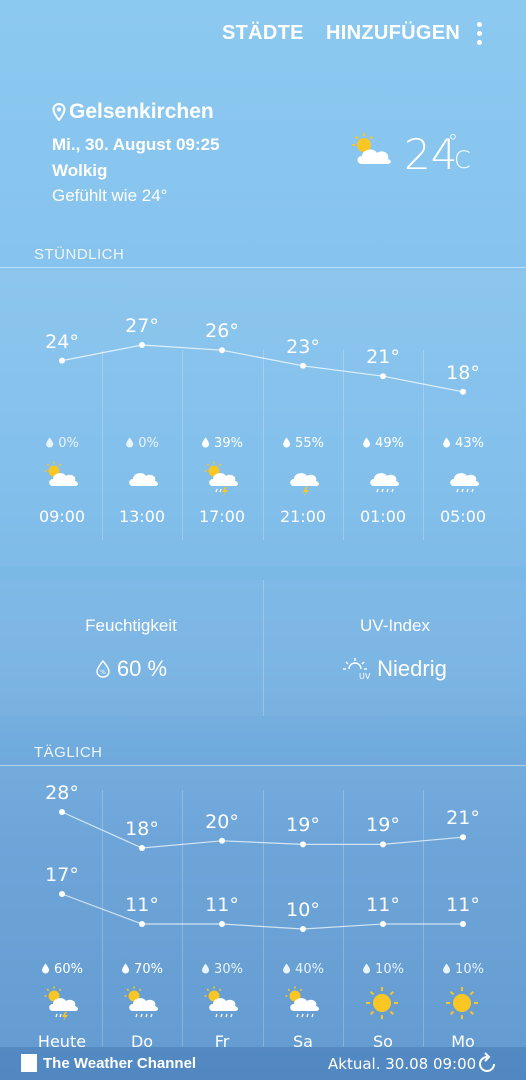 The width and height of the screenshot is (526, 1080). What do you see at coordinates (68, 969) in the screenshot?
I see `daily-precip-value: 60%` at bounding box center [68, 969].